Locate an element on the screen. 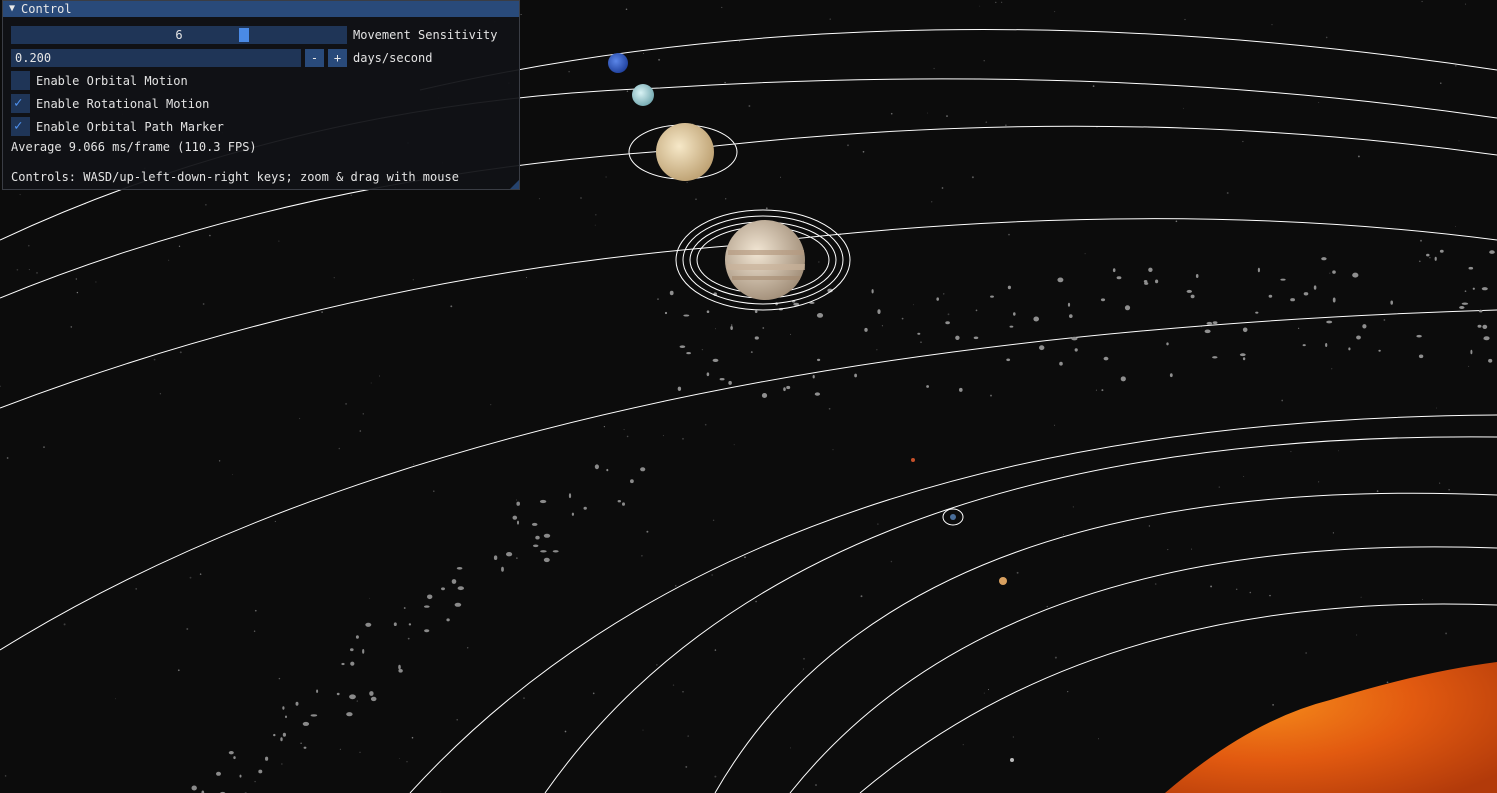 The width and height of the screenshot is (1497, 793). orbital-path-marker-option: ✓ Enable Orbital Path Marker is located at coordinates (117, 126).